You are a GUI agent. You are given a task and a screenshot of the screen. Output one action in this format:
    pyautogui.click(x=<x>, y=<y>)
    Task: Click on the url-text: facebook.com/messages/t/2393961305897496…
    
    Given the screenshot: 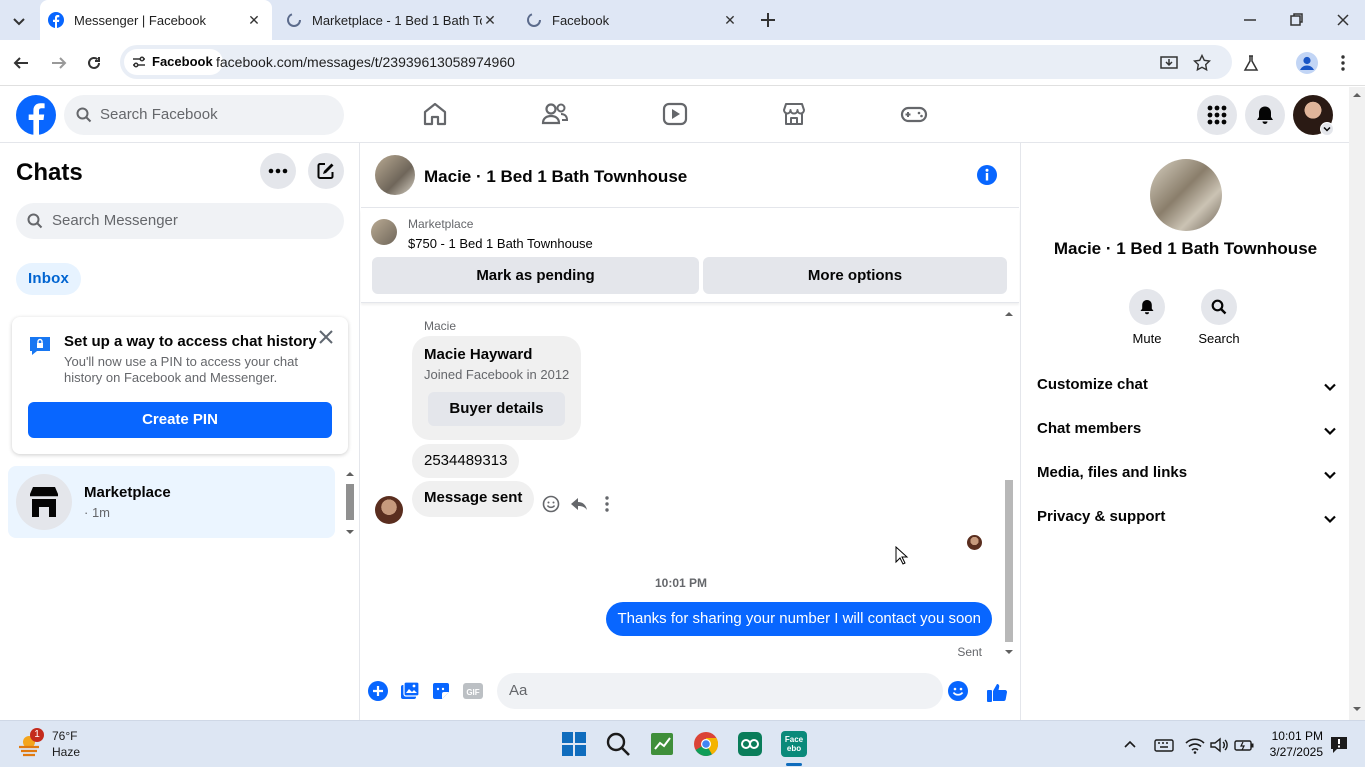 What is the action you would take?
    pyautogui.click(x=365, y=62)
    